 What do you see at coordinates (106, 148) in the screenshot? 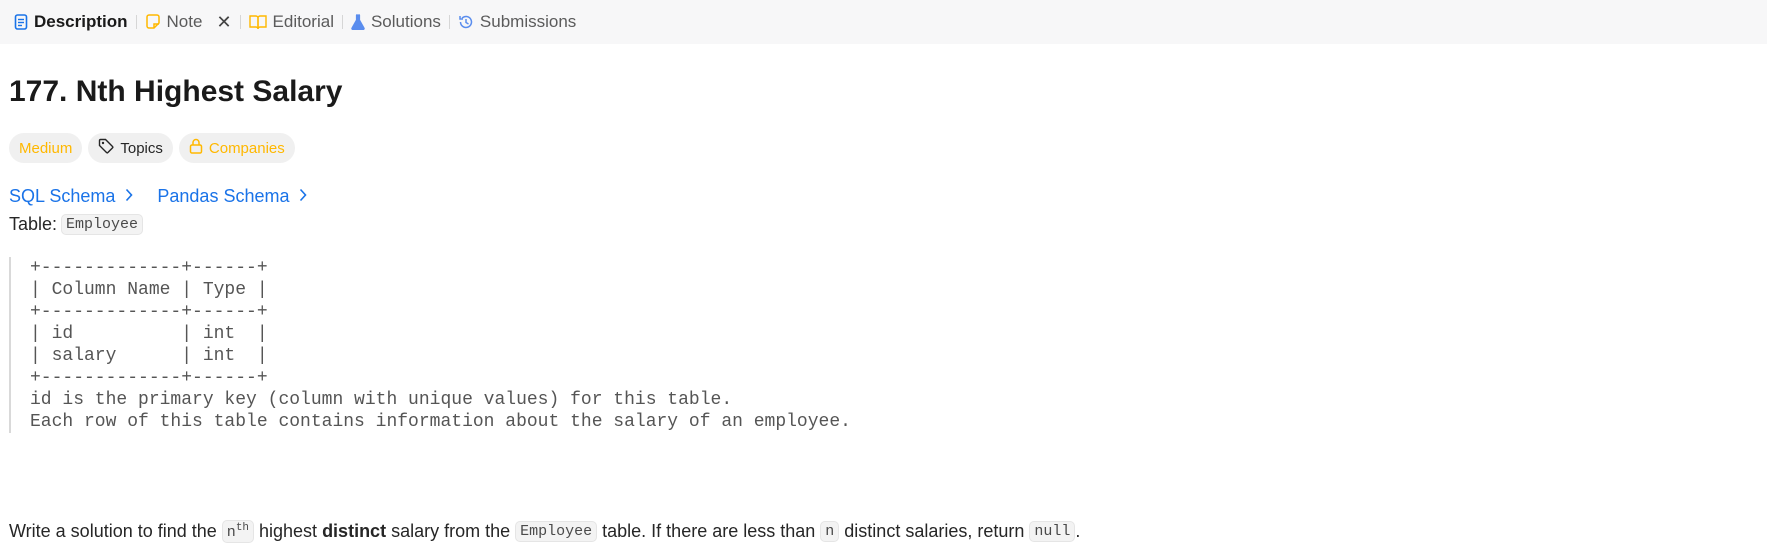
I see `tag-icon` at bounding box center [106, 148].